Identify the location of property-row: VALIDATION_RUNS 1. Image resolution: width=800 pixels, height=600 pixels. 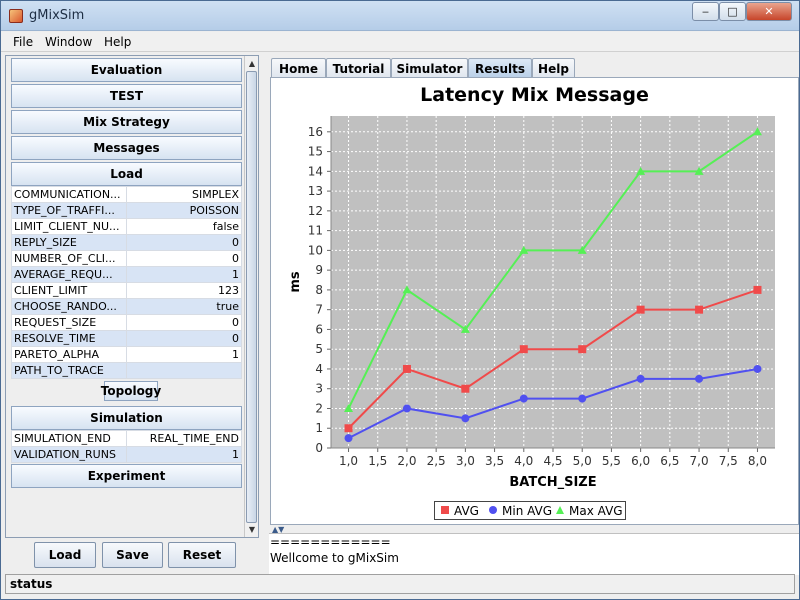
(126, 454).